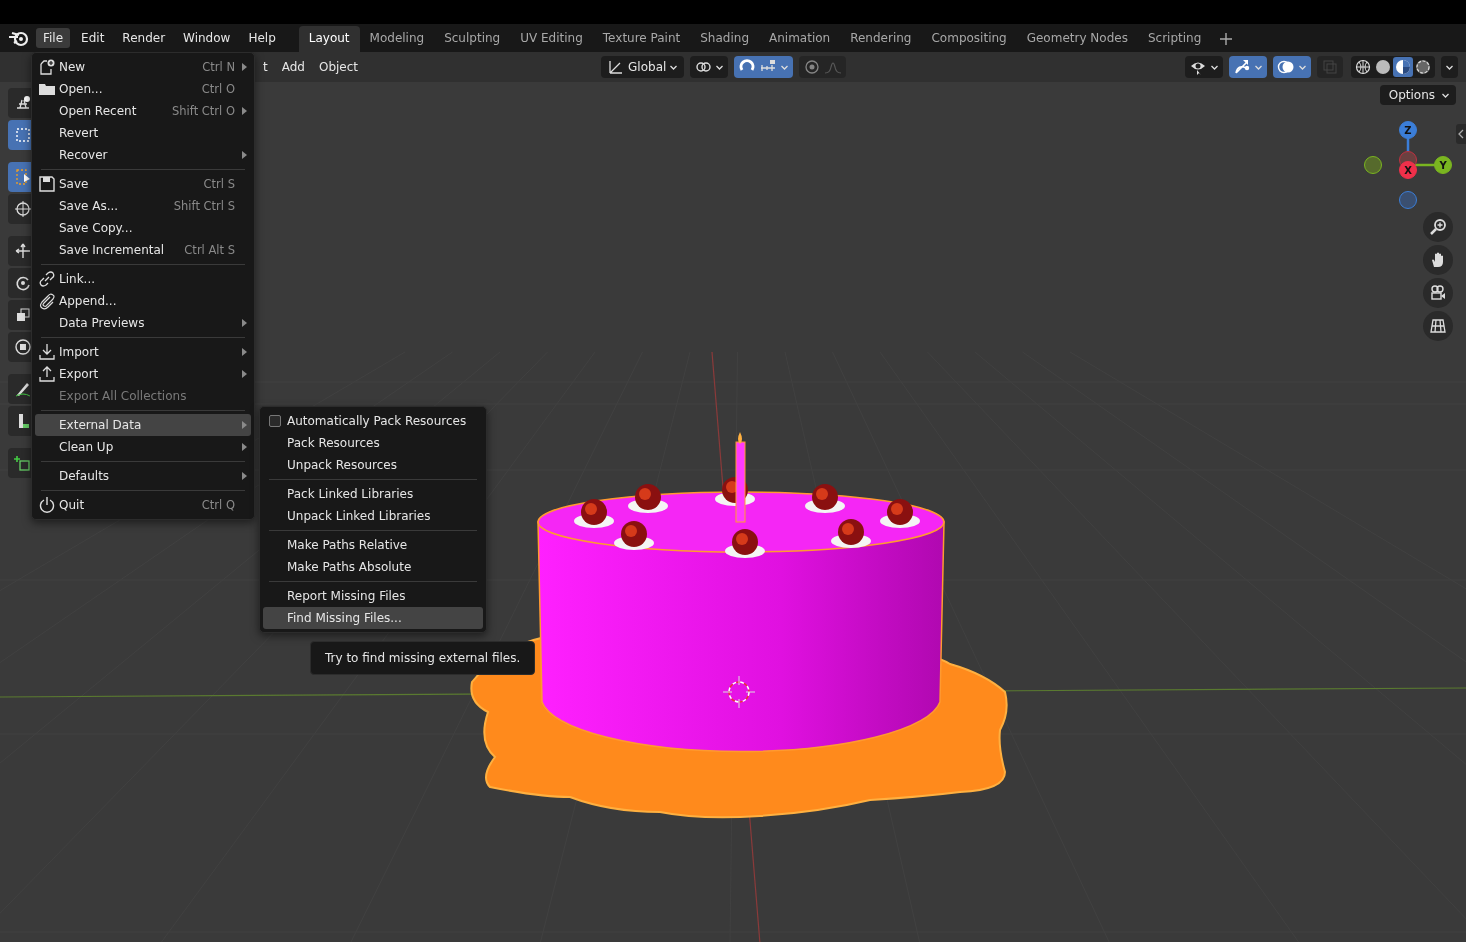  What do you see at coordinates (823, 67) in the screenshot?
I see `proportional-editing-toggle` at bounding box center [823, 67].